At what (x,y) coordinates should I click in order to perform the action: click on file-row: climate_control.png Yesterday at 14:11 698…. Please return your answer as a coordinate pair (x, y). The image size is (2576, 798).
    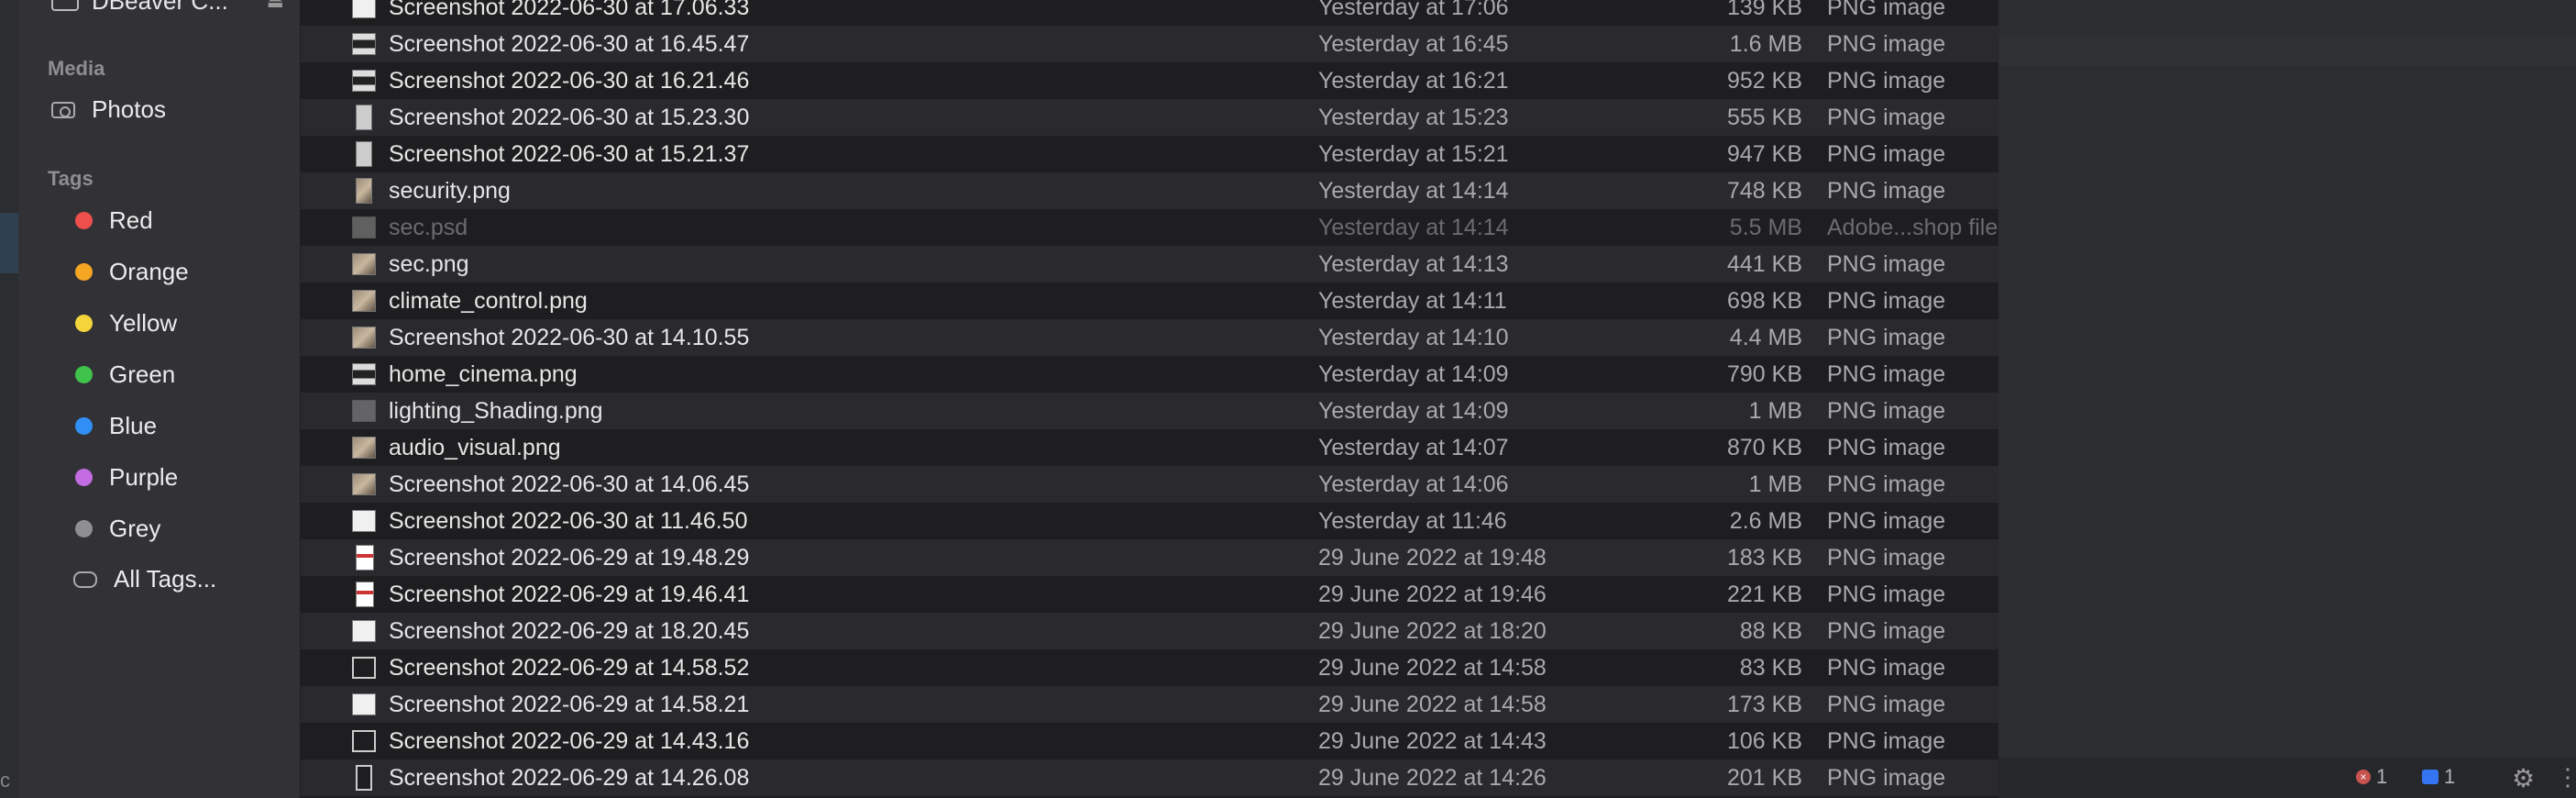
    Looking at the image, I should click on (1149, 301).